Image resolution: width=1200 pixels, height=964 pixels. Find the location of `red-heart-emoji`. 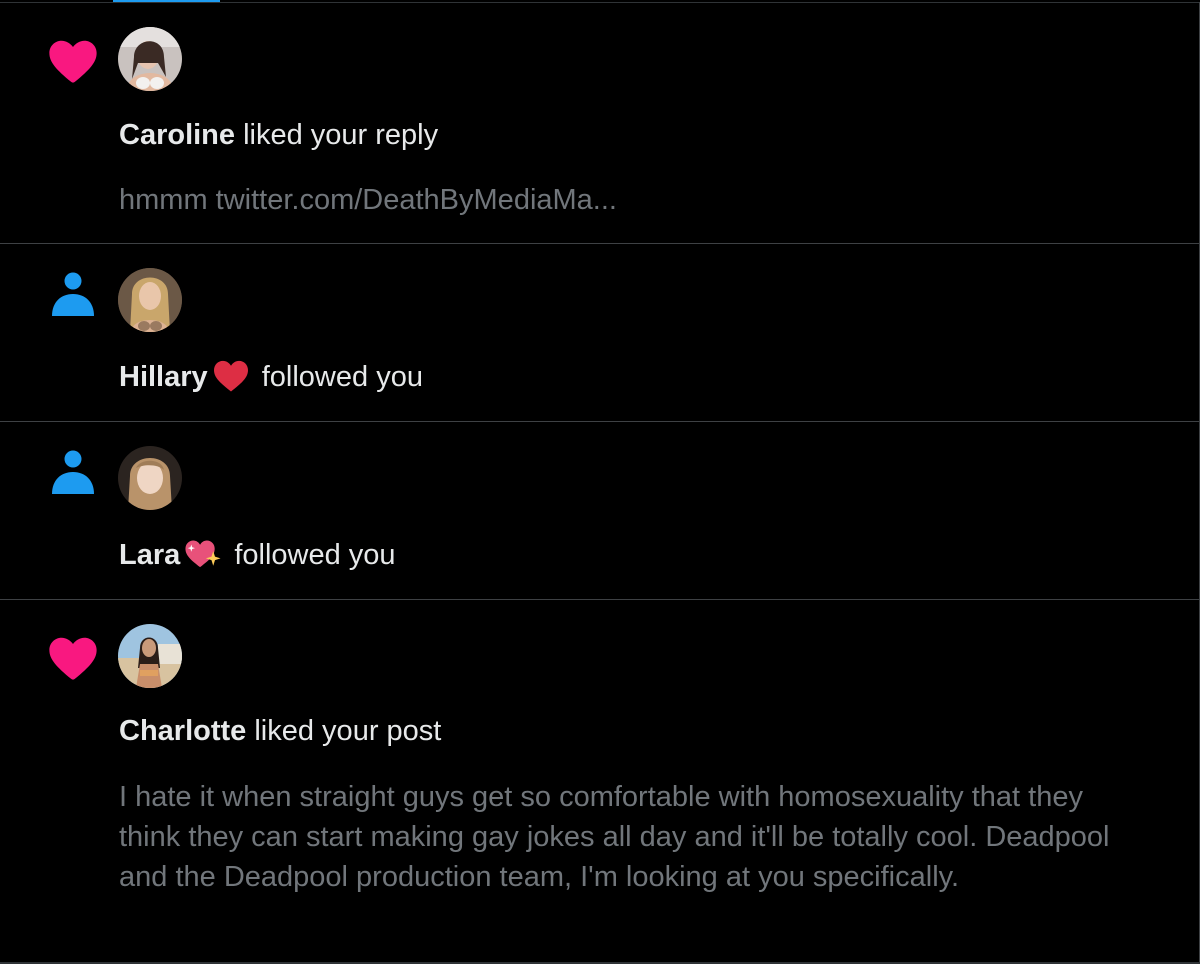

red-heart-emoji is located at coordinates (231, 376).